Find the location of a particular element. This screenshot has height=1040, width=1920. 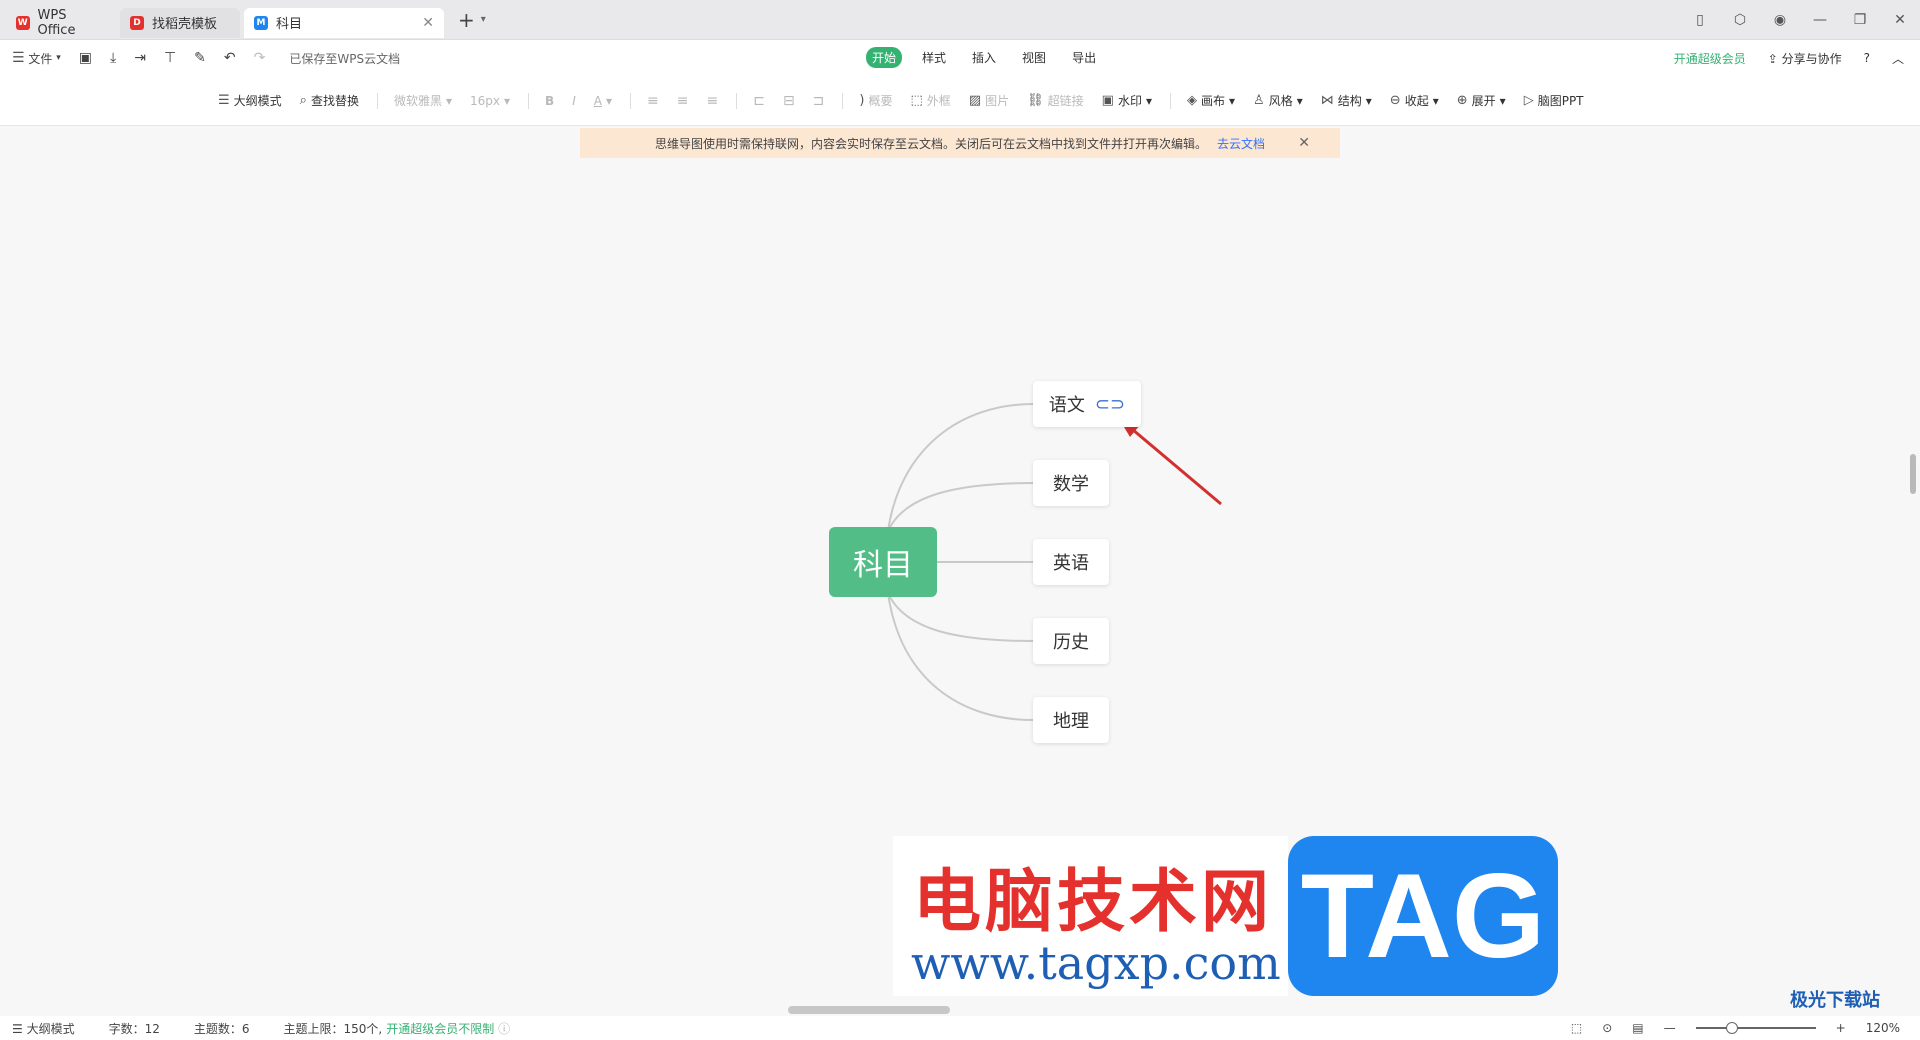

align-center-icon: ≡ is located at coordinates (683, 101).